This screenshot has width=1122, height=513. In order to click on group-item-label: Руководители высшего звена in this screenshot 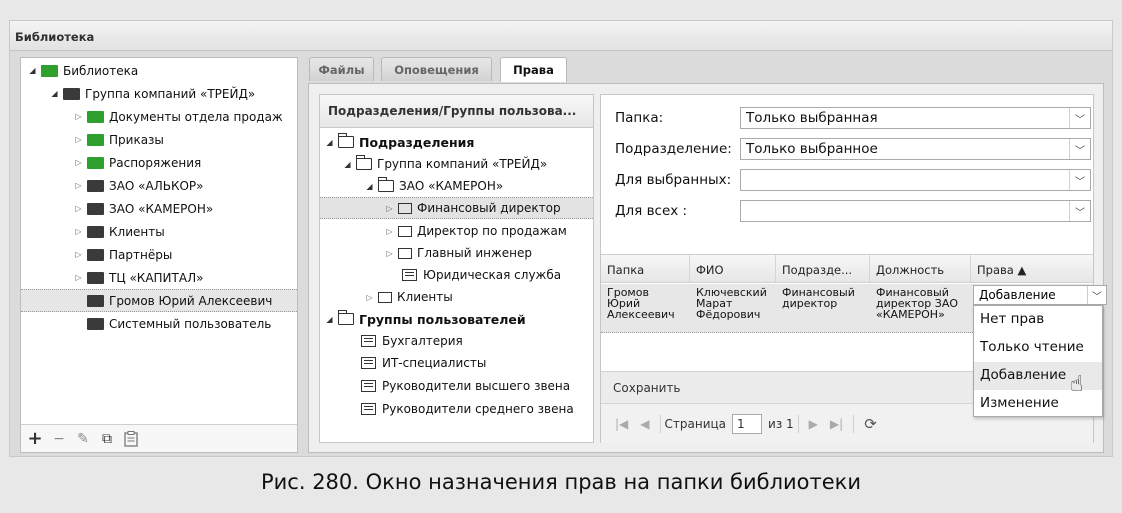, I will do `click(476, 386)`.